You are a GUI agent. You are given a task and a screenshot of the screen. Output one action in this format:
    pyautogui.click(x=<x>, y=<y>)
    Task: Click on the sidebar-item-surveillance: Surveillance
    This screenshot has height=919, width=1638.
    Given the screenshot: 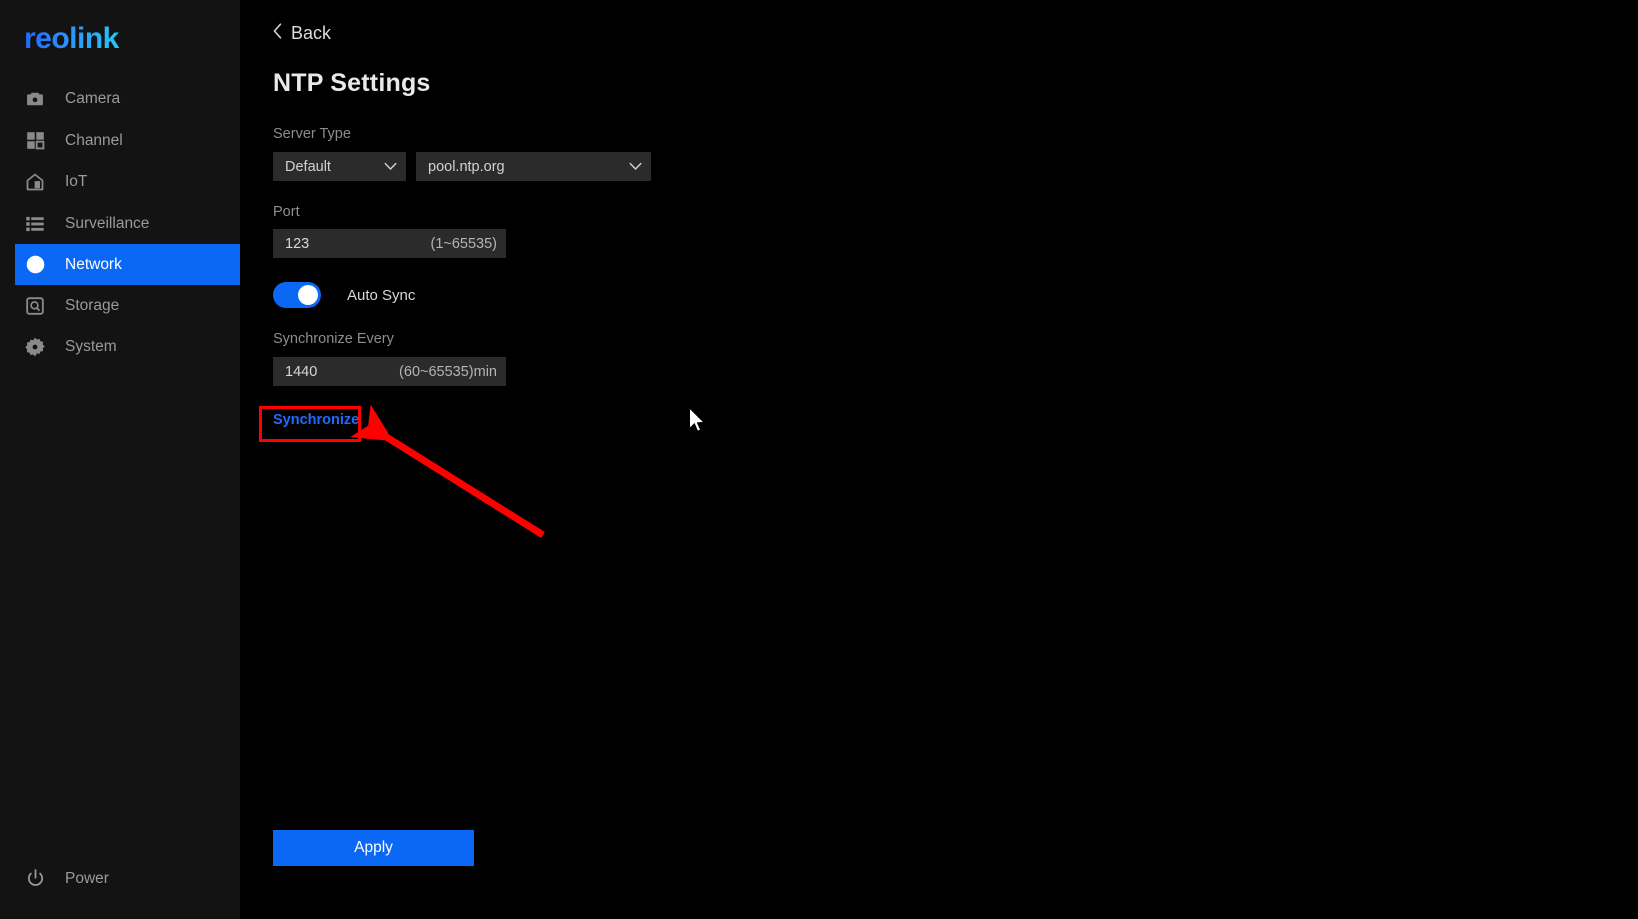 What is the action you would take?
    pyautogui.click(x=127, y=223)
    